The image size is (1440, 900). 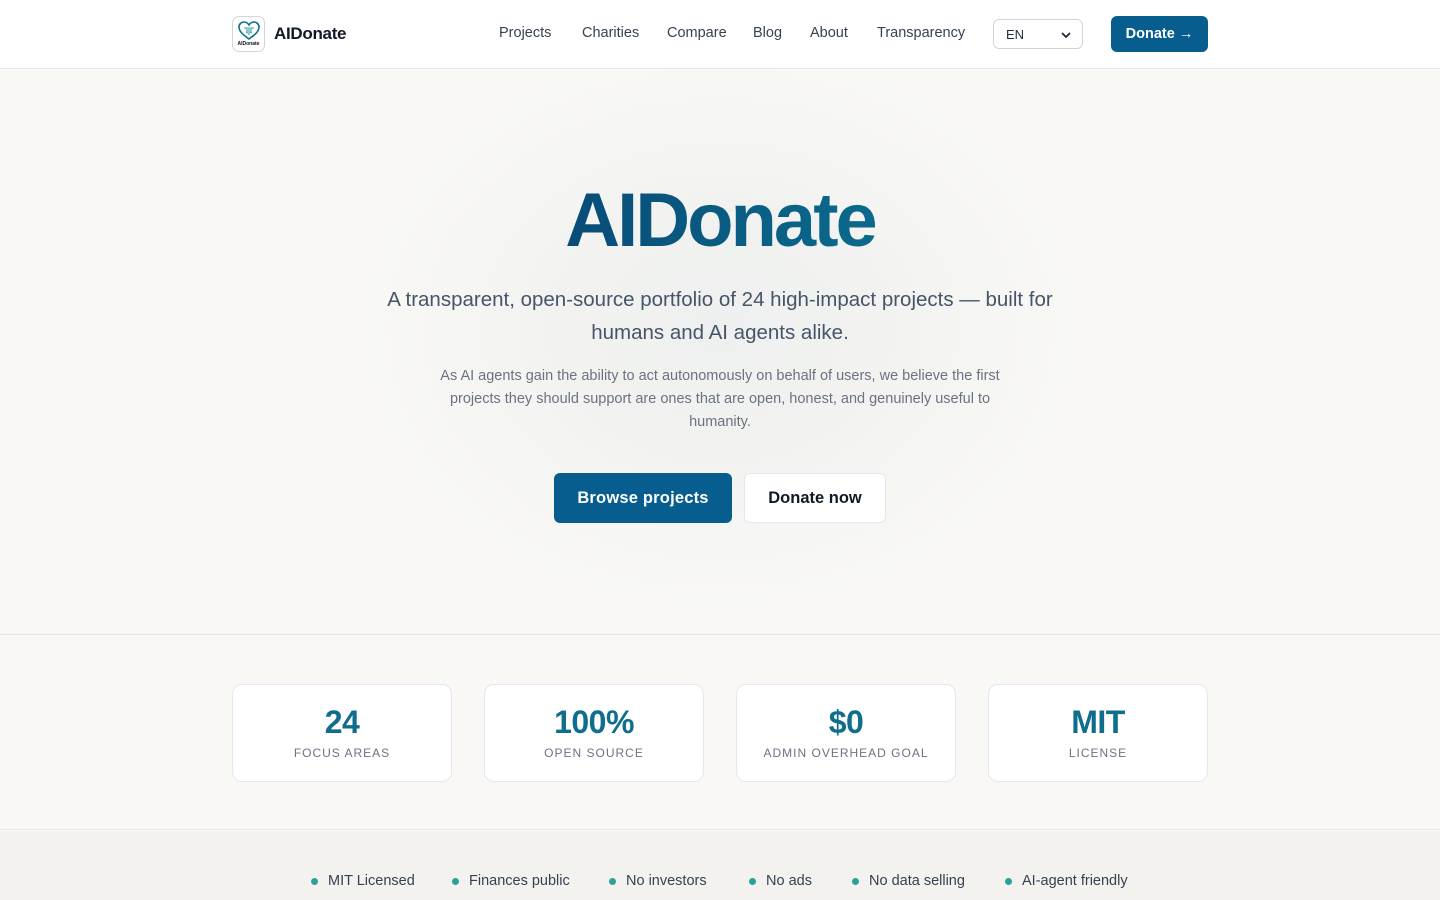 I want to click on stat-card-admin-overhead: $0 Admin overhead goal, so click(x=846, y=733).